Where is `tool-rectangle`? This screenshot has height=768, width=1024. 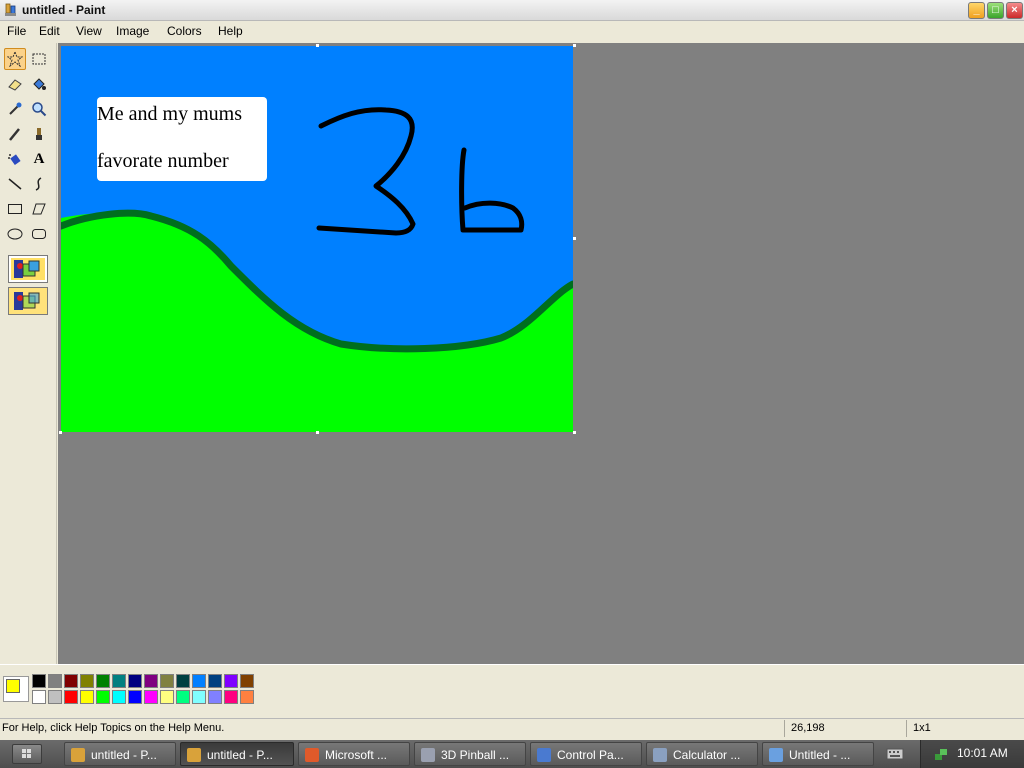 tool-rectangle is located at coordinates (15, 209).